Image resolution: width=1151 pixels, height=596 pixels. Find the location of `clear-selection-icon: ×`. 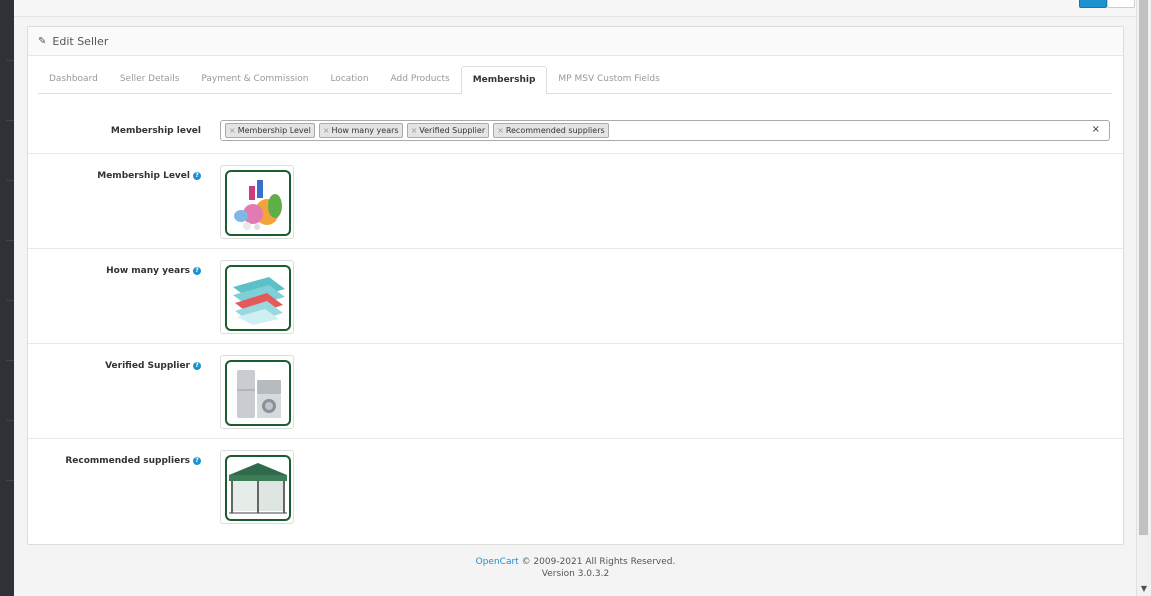

clear-selection-icon: × is located at coordinates (1096, 129).